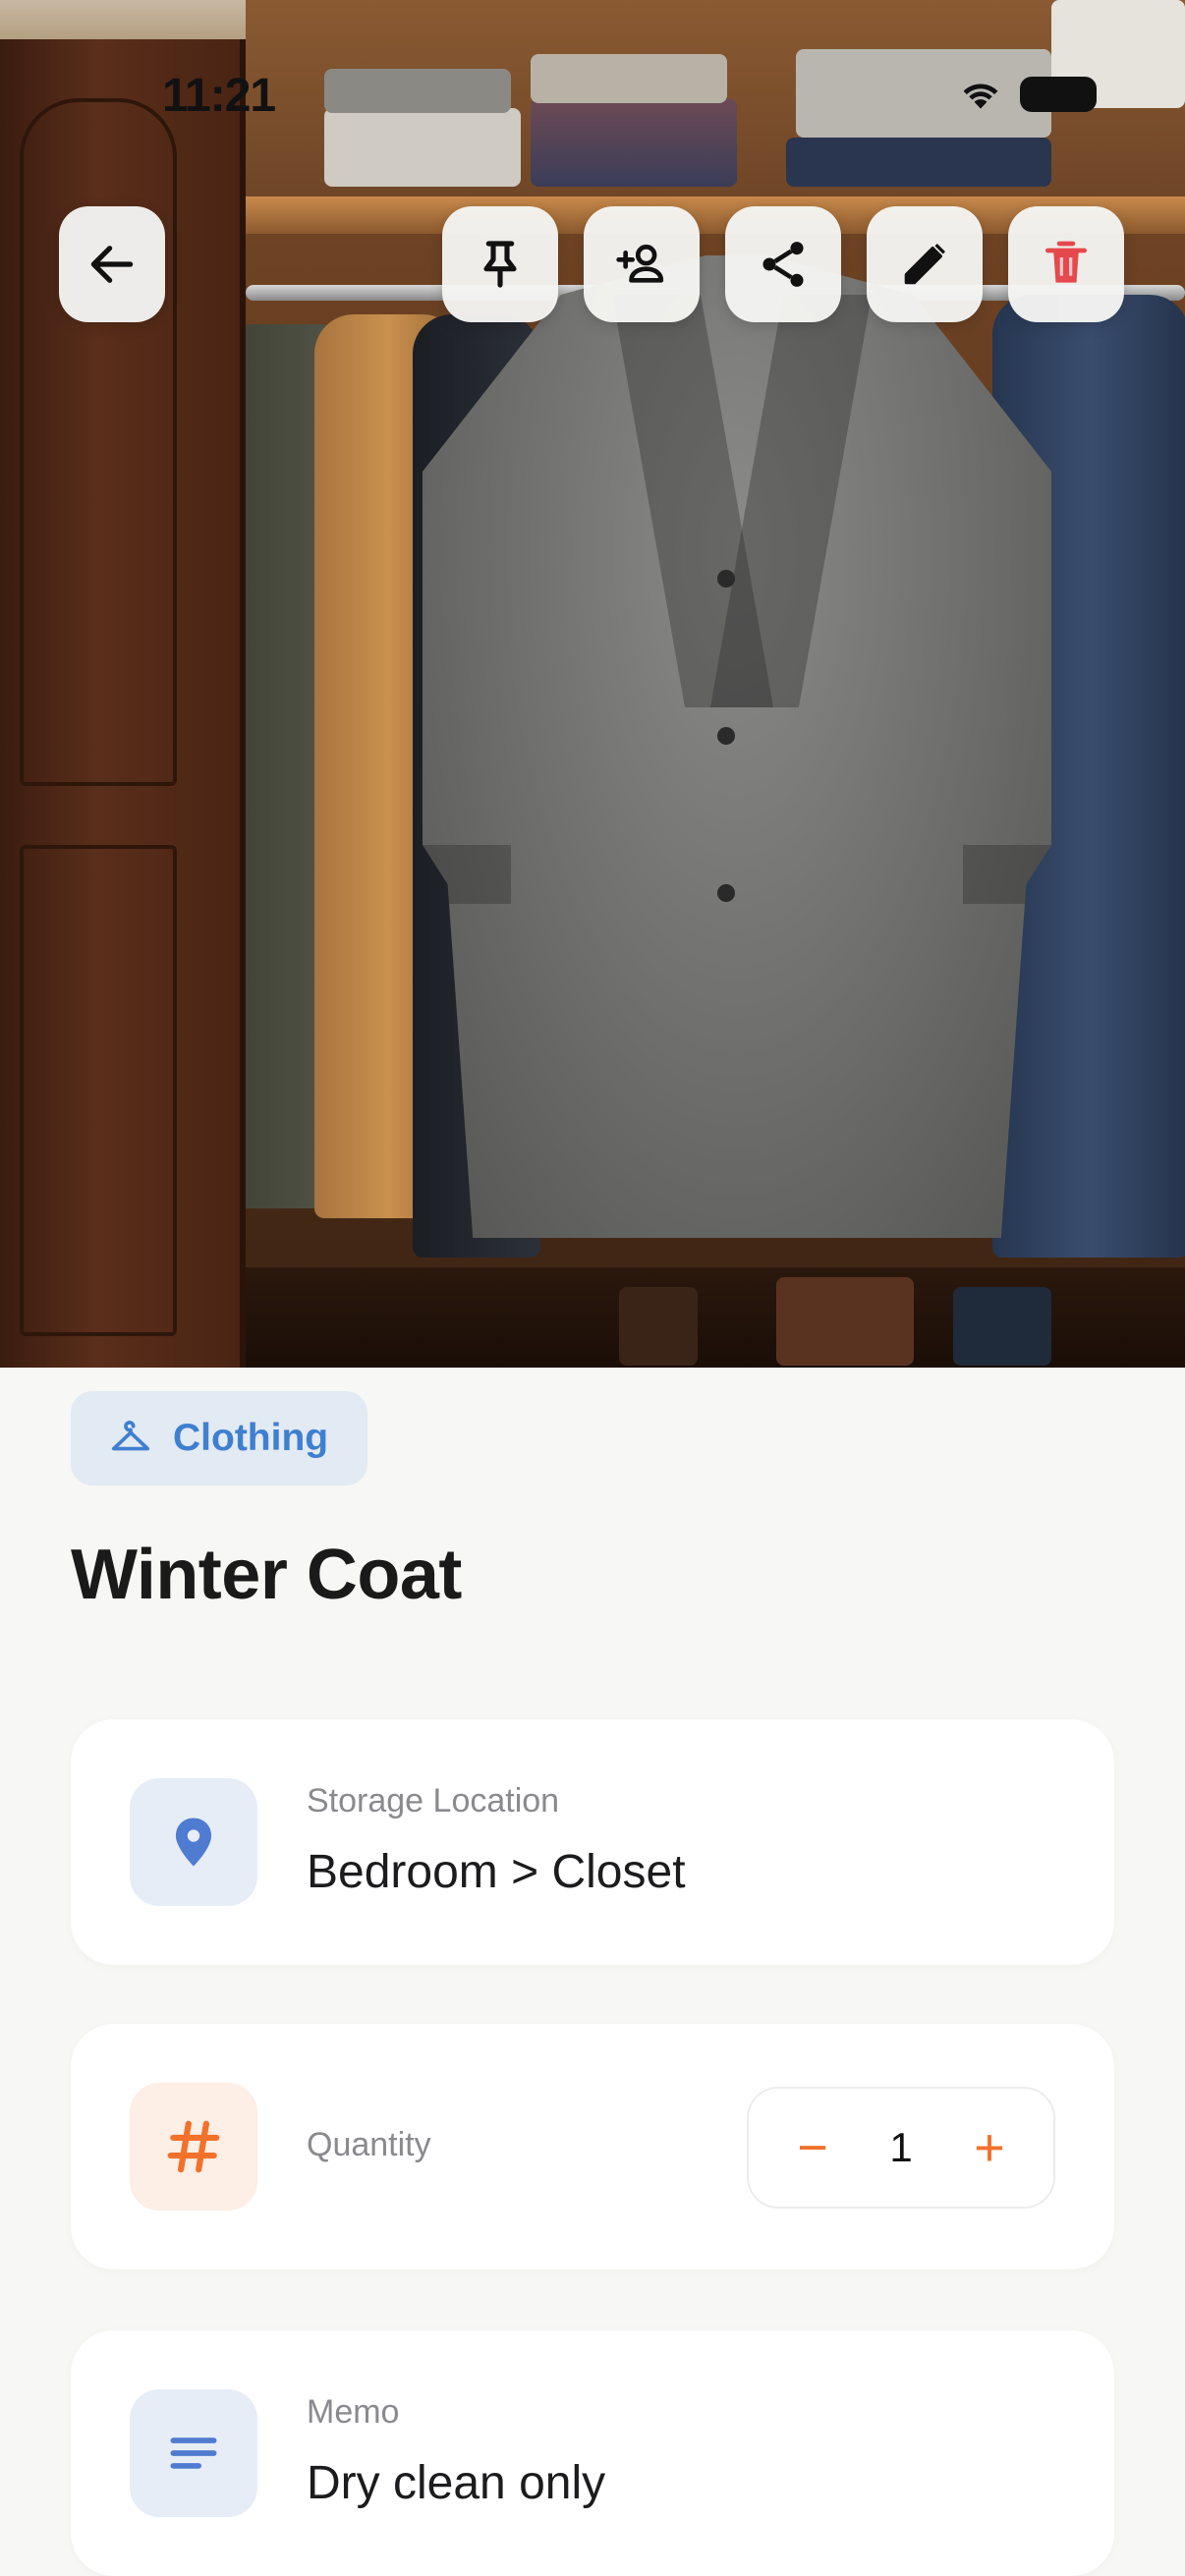  Describe the element at coordinates (716, 1317) in the screenshot. I see `photo-floor-shoes` at that location.